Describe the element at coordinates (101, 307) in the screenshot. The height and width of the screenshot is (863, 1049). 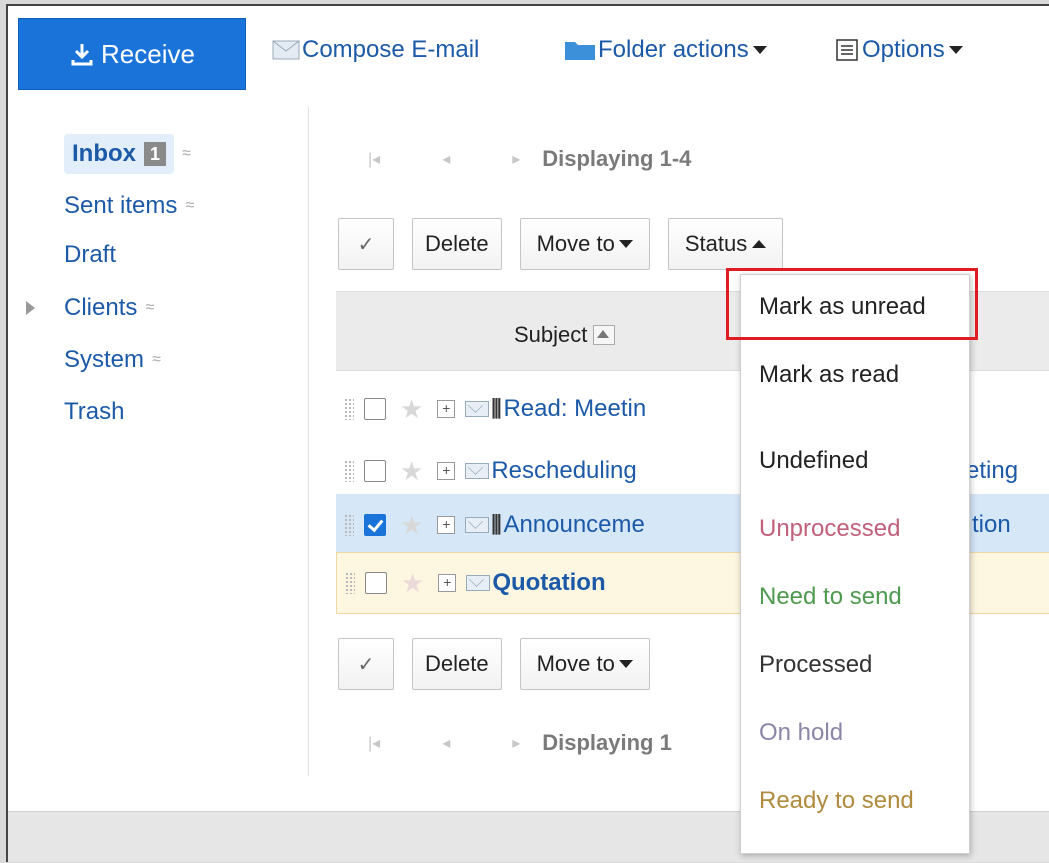
I see `sidebar-item-label: Clients` at that location.